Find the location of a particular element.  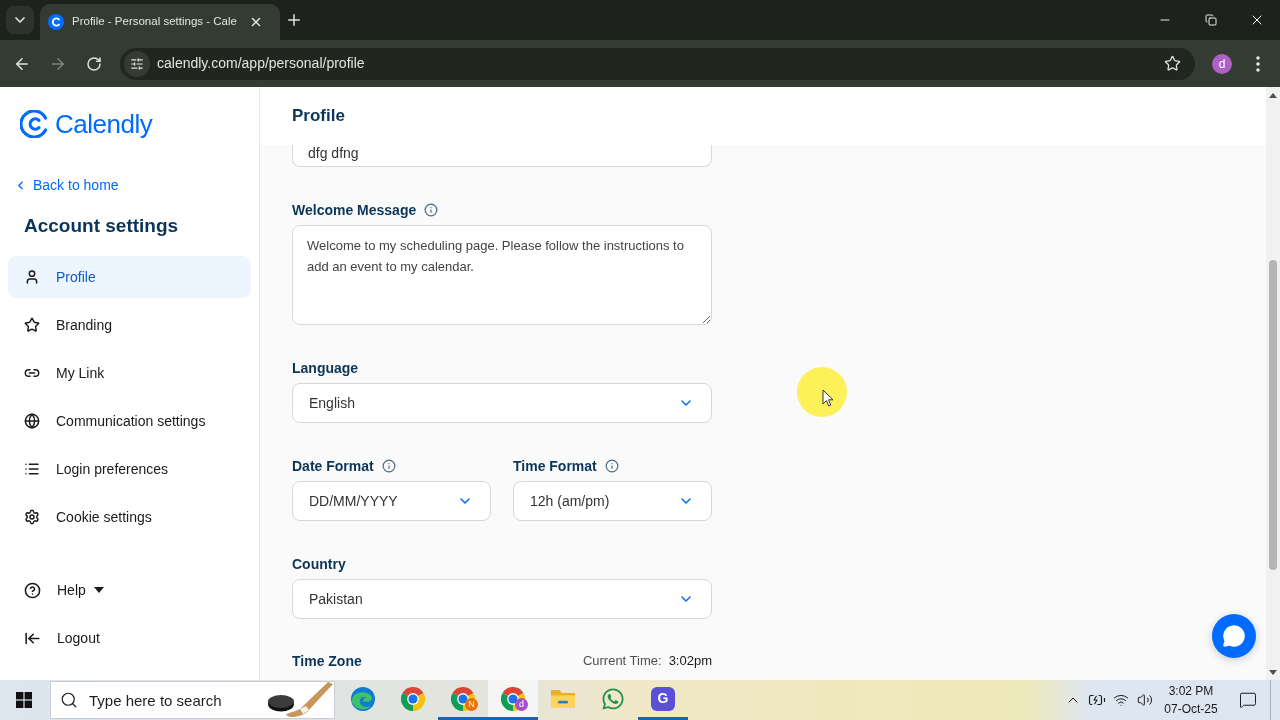

folder-icon is located at coordinates (563, 698).